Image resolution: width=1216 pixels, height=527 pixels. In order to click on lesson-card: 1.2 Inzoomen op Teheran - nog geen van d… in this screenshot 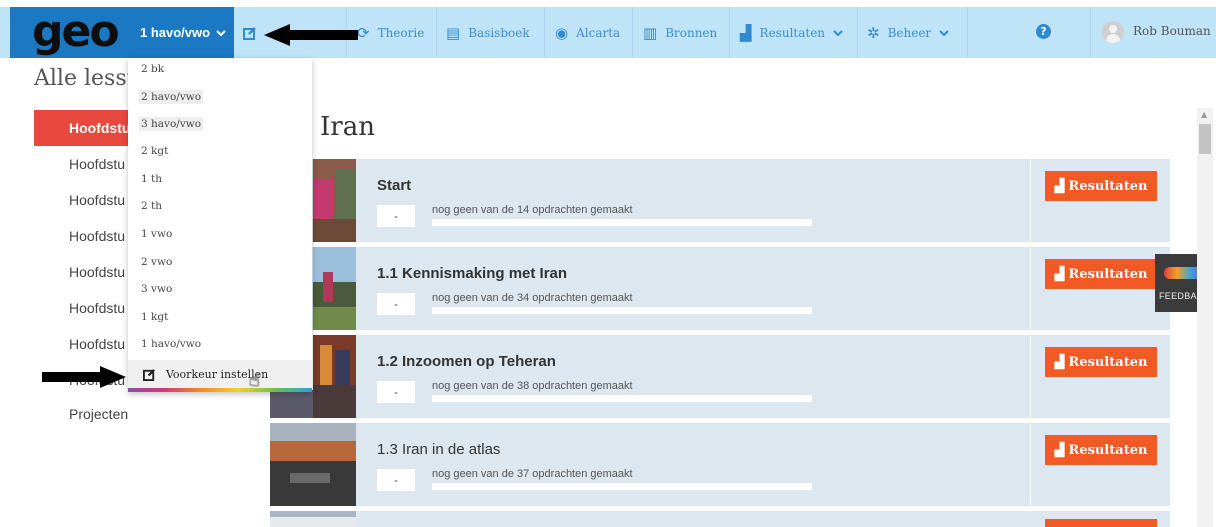, I will do `click(720, 376)`.